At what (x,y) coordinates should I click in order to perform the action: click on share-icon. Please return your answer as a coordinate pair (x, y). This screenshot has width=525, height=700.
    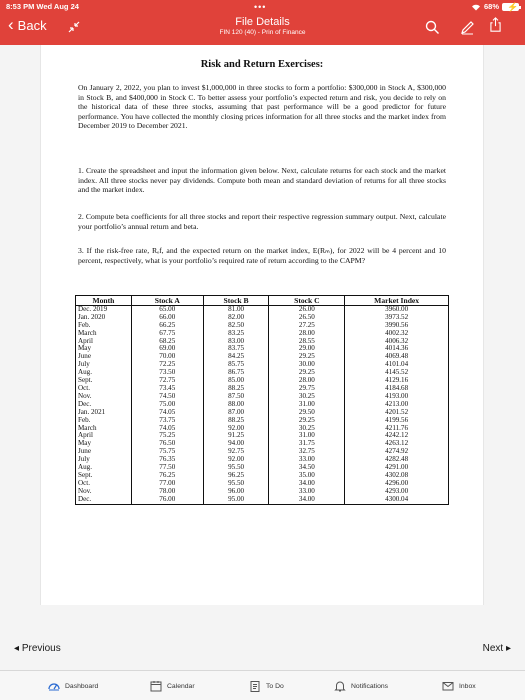
    Looking at the image, I should click on (495, 24).